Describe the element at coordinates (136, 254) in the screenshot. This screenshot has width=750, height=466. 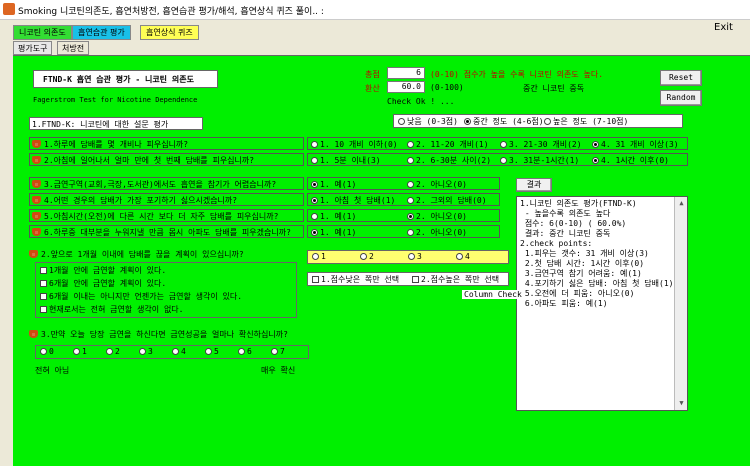
I see `section2-title: 2.앞으로 1개월 이내에 담배를 끊을 계획이 있으십니까?` at that location.